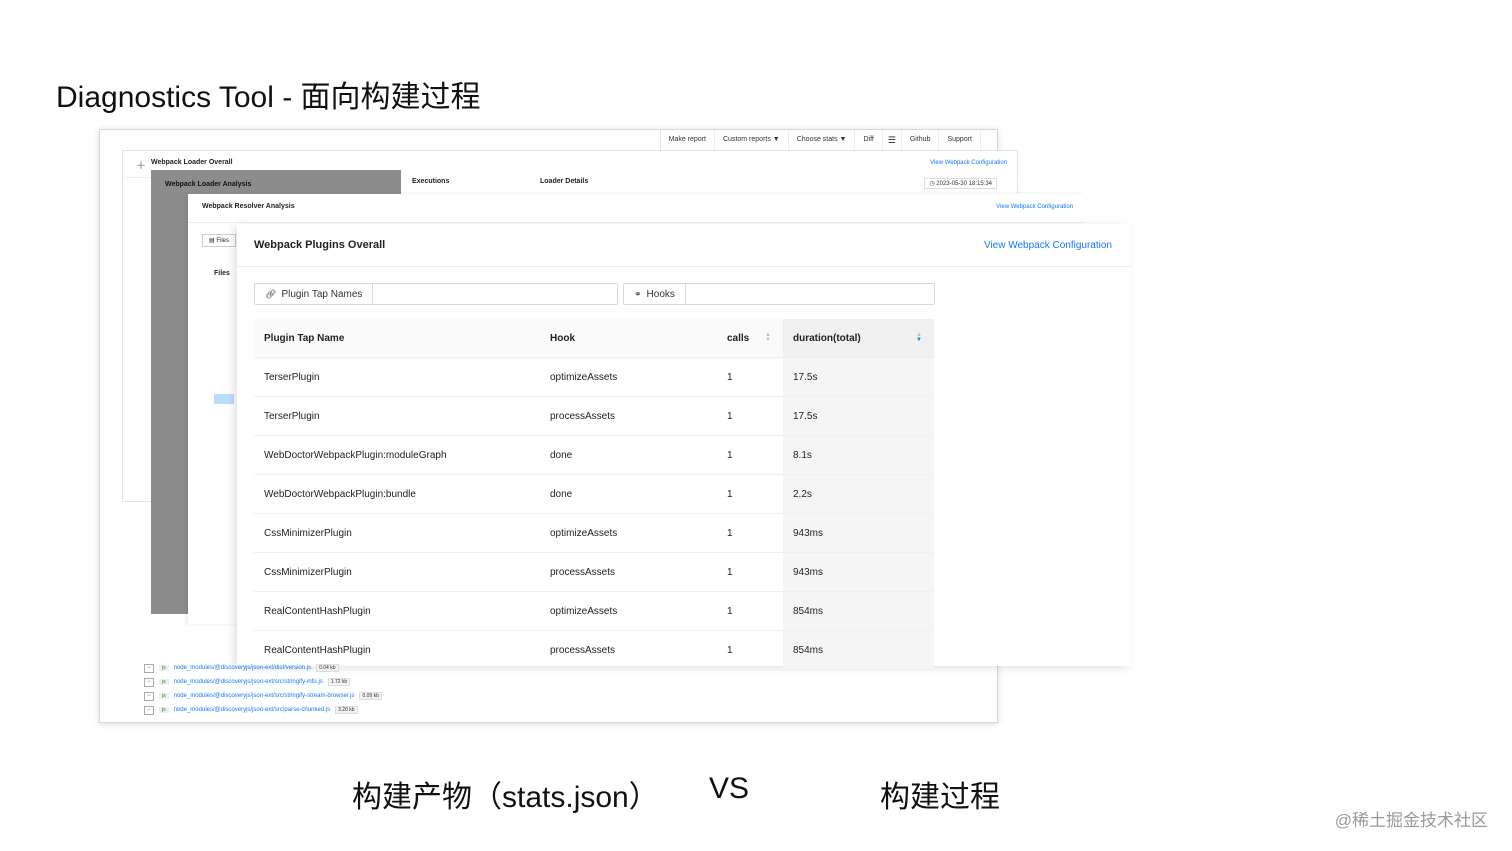  What do you see at coordinates (1411, 820) in the screenshot?
I see `watermark: @稀土掘金技术社区` at bounding box center [1411, 820].